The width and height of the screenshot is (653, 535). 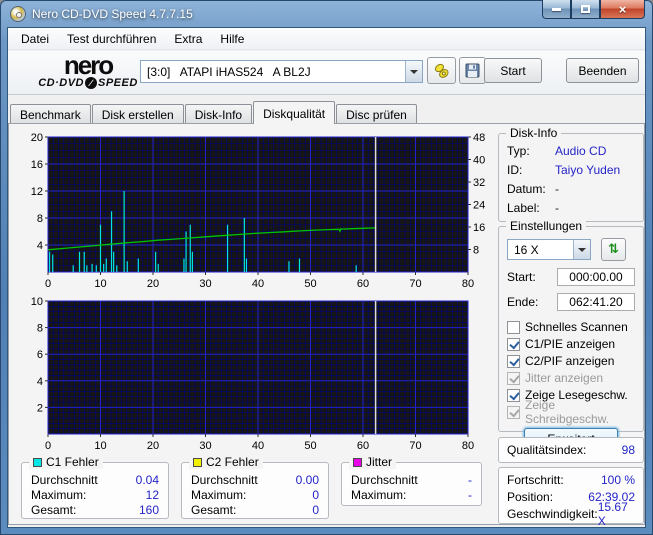 What do you see at coordinates (411, 495) in the screenshot?
I see `stat-row: Maximum: -` at bounding box center [411, 495].